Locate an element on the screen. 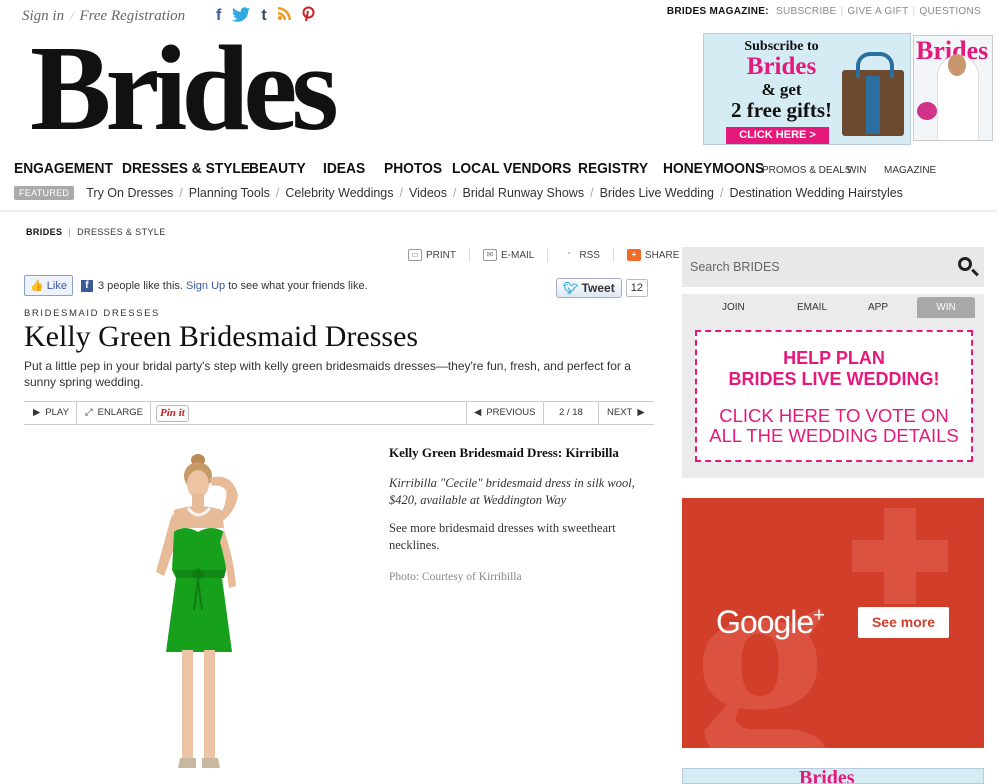 This screenshot has height=784, width=997. nav-dresses-style: DRESSES & STYLE is located at coordinates (186, 168).